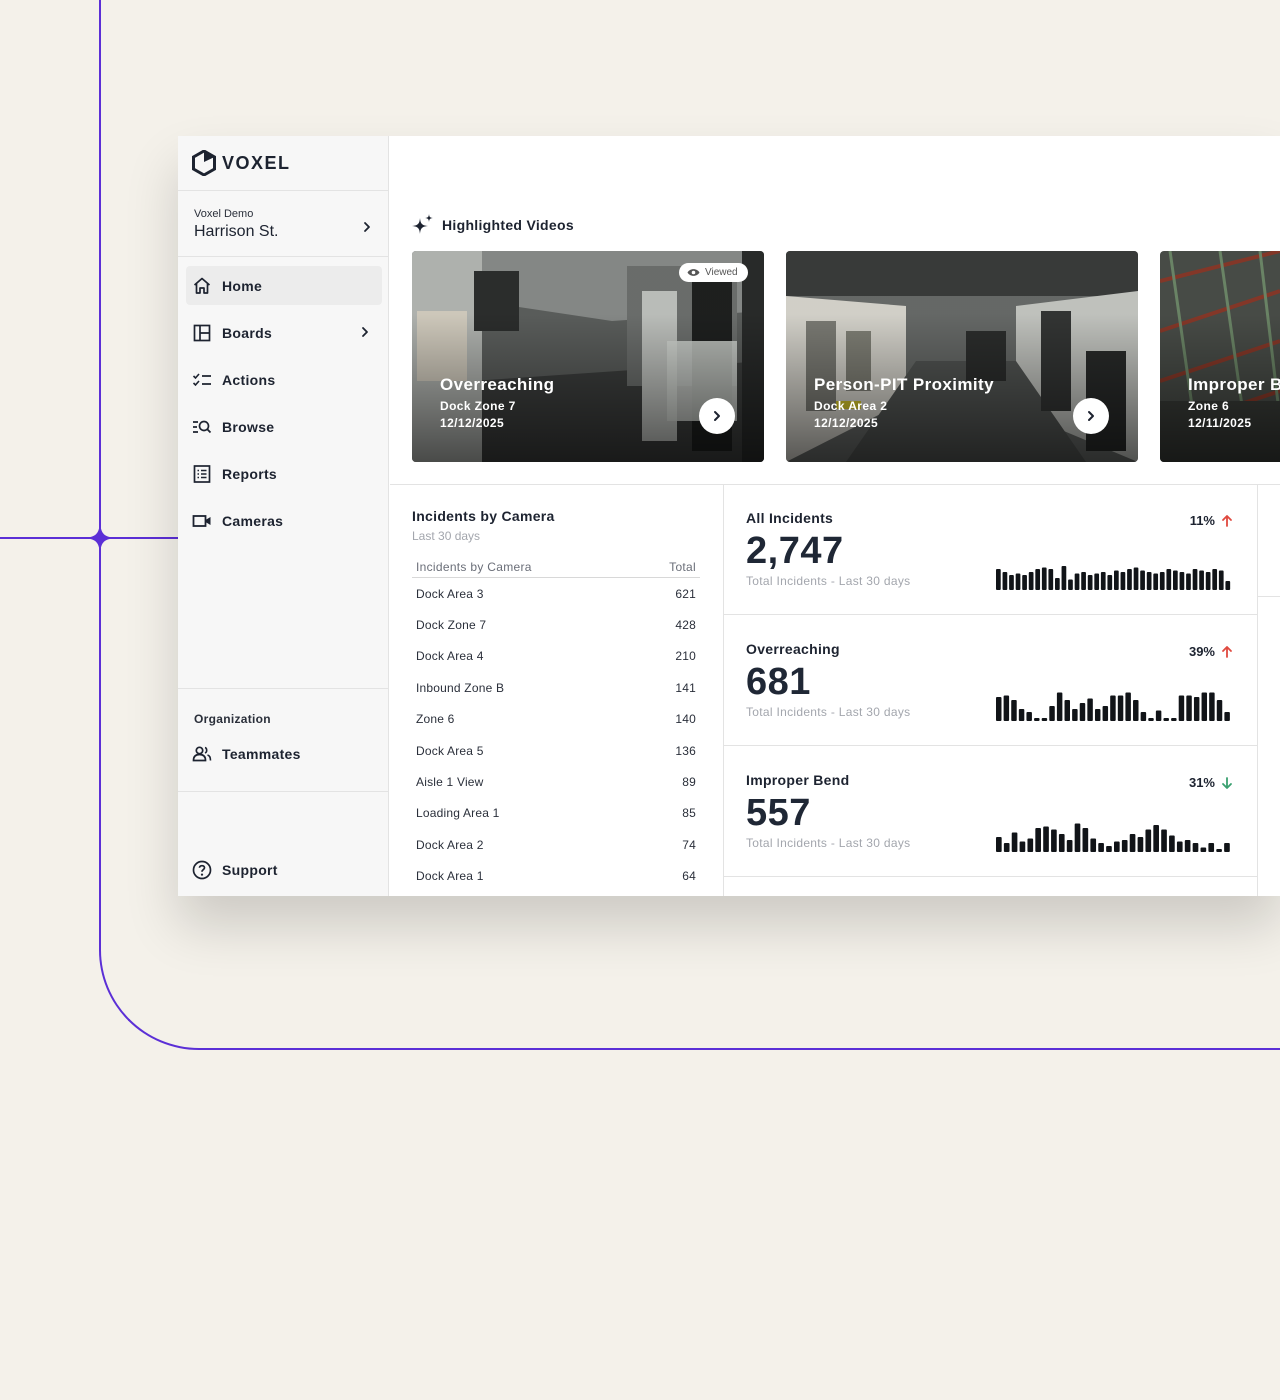 Image resolution: width=1280 pixels, height=1400 pixels. I want to click on brand-logo: VOXEL, so click(241, 163).